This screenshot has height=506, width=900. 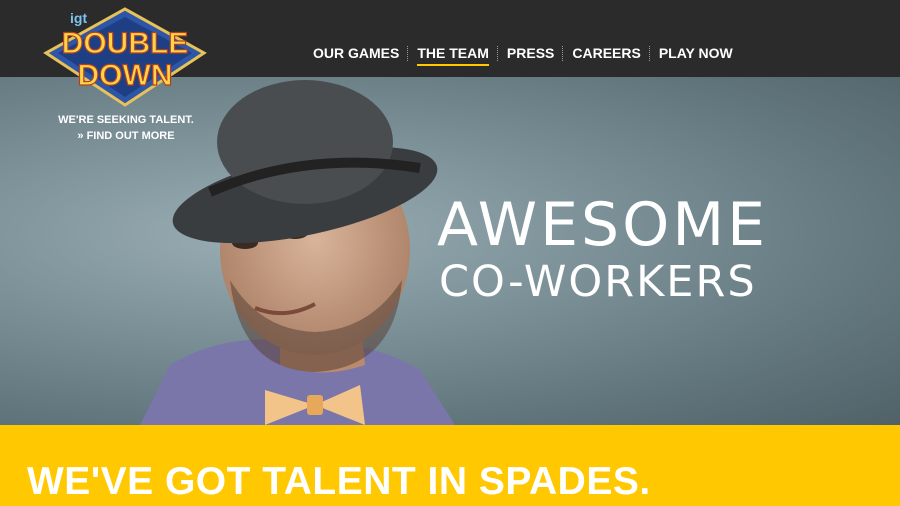 What do you see at coordinates (125, 75) in the screenshot?
I see `logo-line2: DOWN` at bounding box center [125, 75].